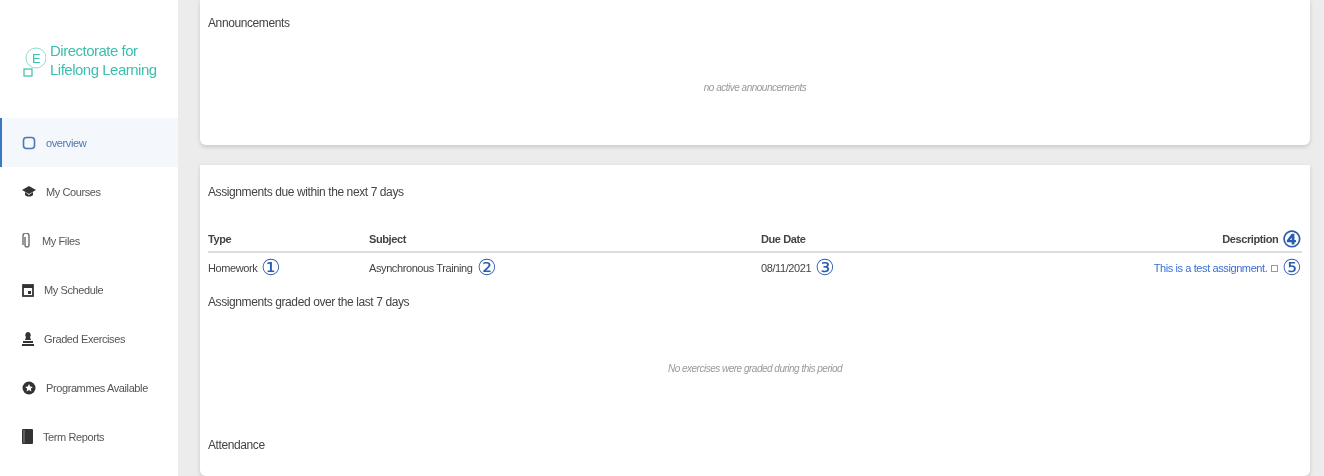  What do you see at coordinates (486, 268) in the screenshot?
I see `callout-number: ②` at bounding box center [486, 268].